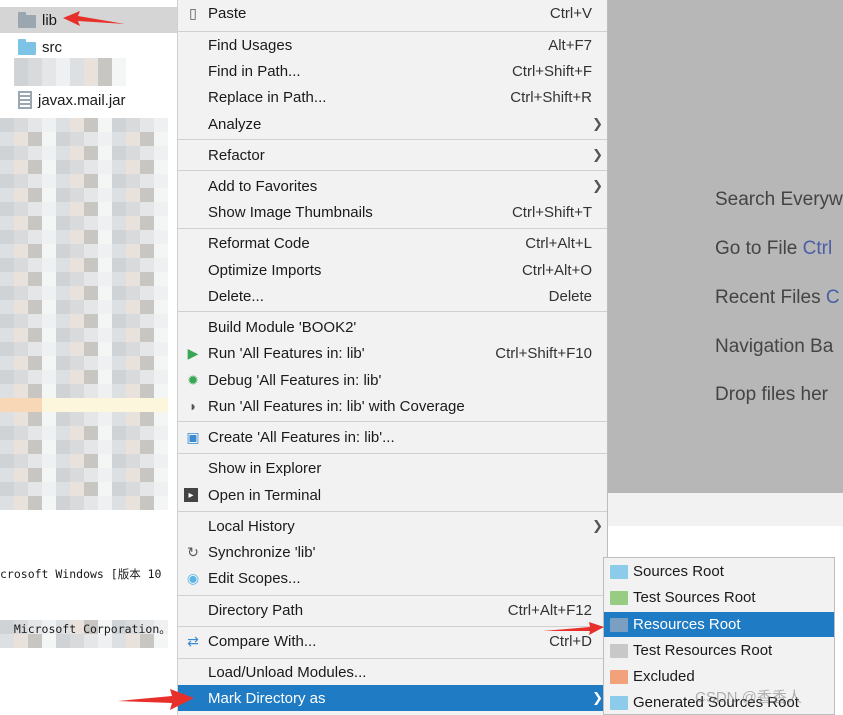 The image size is (843, 715). Describe the element at coordinates (392, 212) in the screenshot. I see `menu-item-show-image-thumbnails: Show Image Thumbnails Ctrl+Shift+T` at that location.